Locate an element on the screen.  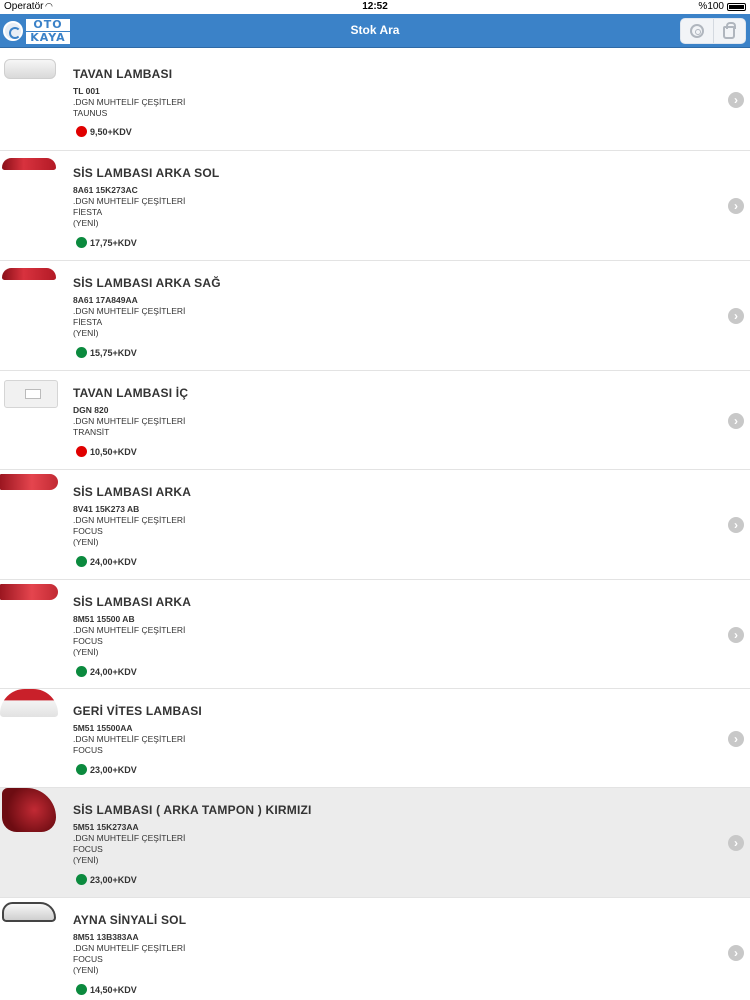
status-bar: Operatör ◠ 12:52 %100 is located at coordinates (375, 7).